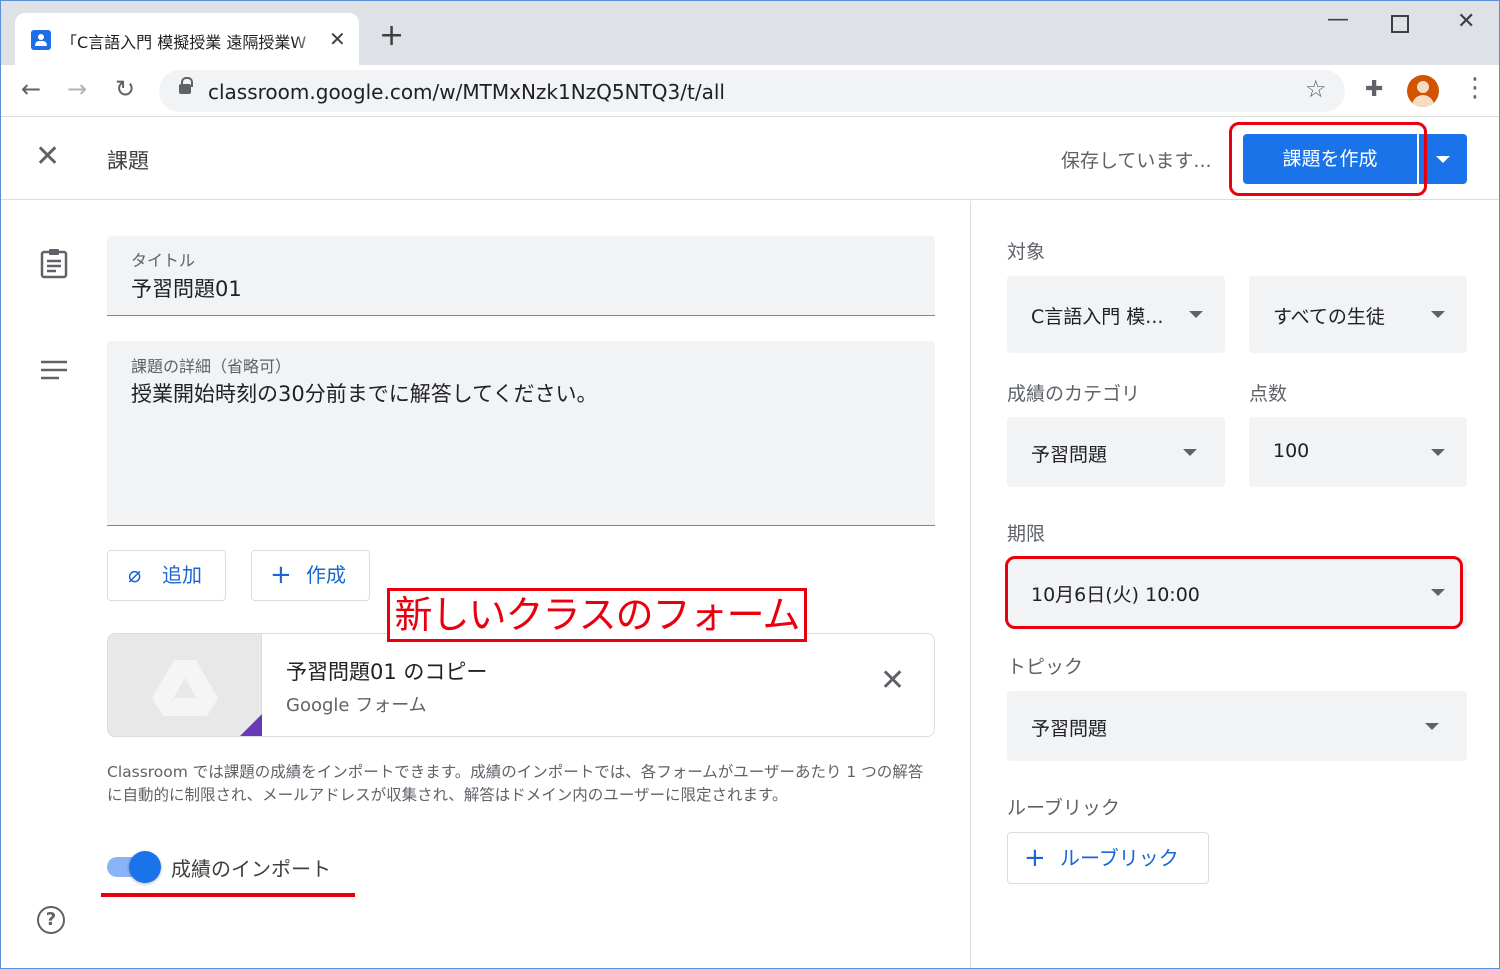 Image resolution: width=1500 pixels, height=969 pixels. I want to click on tab-title: 「C言語入門 模擬授業 遠隔授業W, so click(192, 41).